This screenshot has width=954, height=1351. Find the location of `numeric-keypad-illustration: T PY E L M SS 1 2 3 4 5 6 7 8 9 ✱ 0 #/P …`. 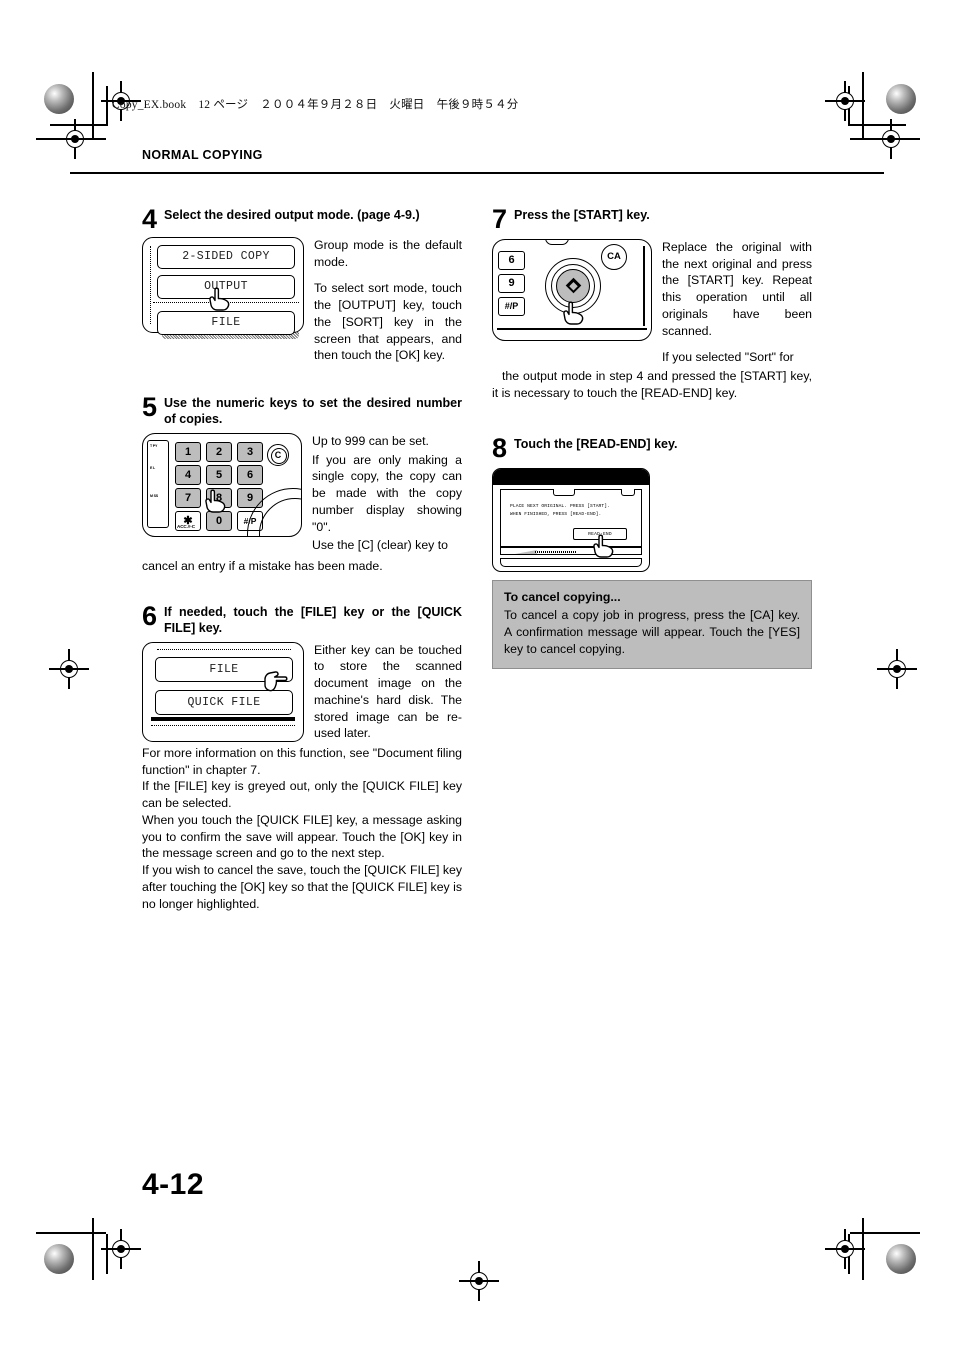

numeric-keypad-illustration: T PY E L M SS 1 2 3 4 5 6 7 8 9 ✱ 0 #/P … is located at coordinates (222, 484).